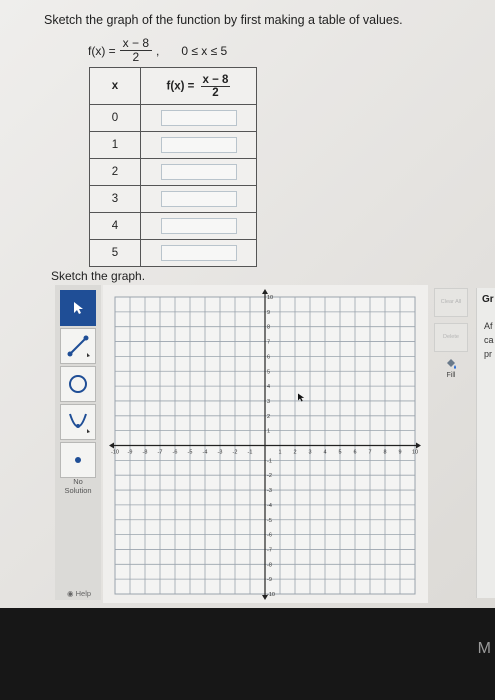  I want to click on x-tick-label: -2, so click(235, 453).